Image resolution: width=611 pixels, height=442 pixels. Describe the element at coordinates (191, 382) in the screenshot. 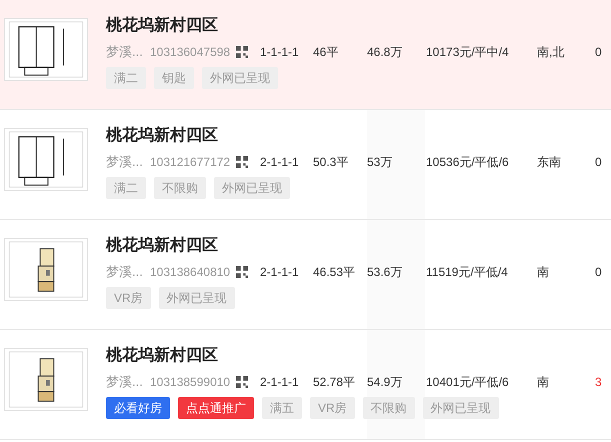

I see `listing-code: 103138599010` at that location.